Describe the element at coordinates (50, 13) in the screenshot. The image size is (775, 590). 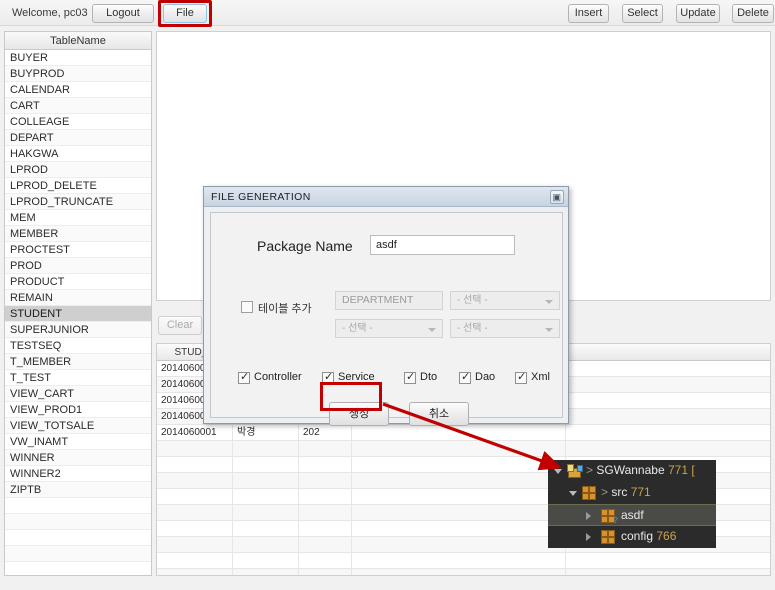
I see `welcome-text: Welcome, pc03` at that location.